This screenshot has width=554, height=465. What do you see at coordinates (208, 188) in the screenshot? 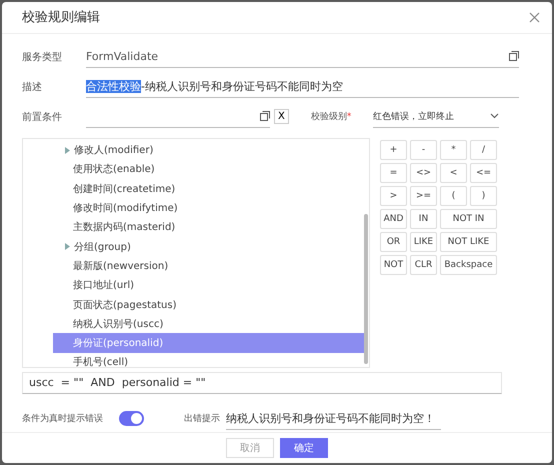
I see `tree-item: 创建时间(createtime)` at bounding box center [208, 188].